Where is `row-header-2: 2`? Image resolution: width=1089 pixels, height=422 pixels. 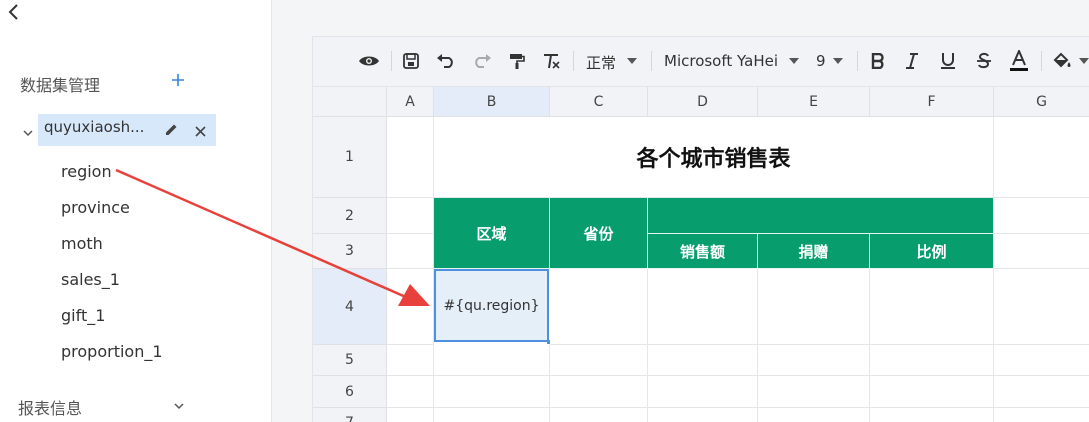
row-header-2: 2 is located at coordinates (350, 216).